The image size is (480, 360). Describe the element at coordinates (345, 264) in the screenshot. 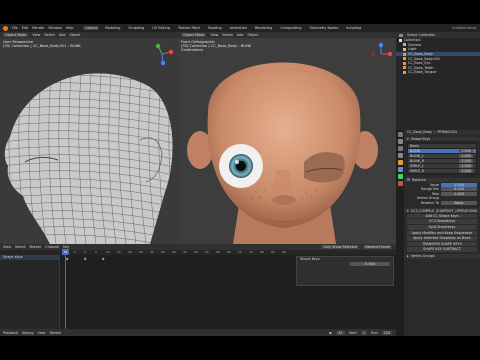

I see `sidebar-value-row: 0.000` at that location.